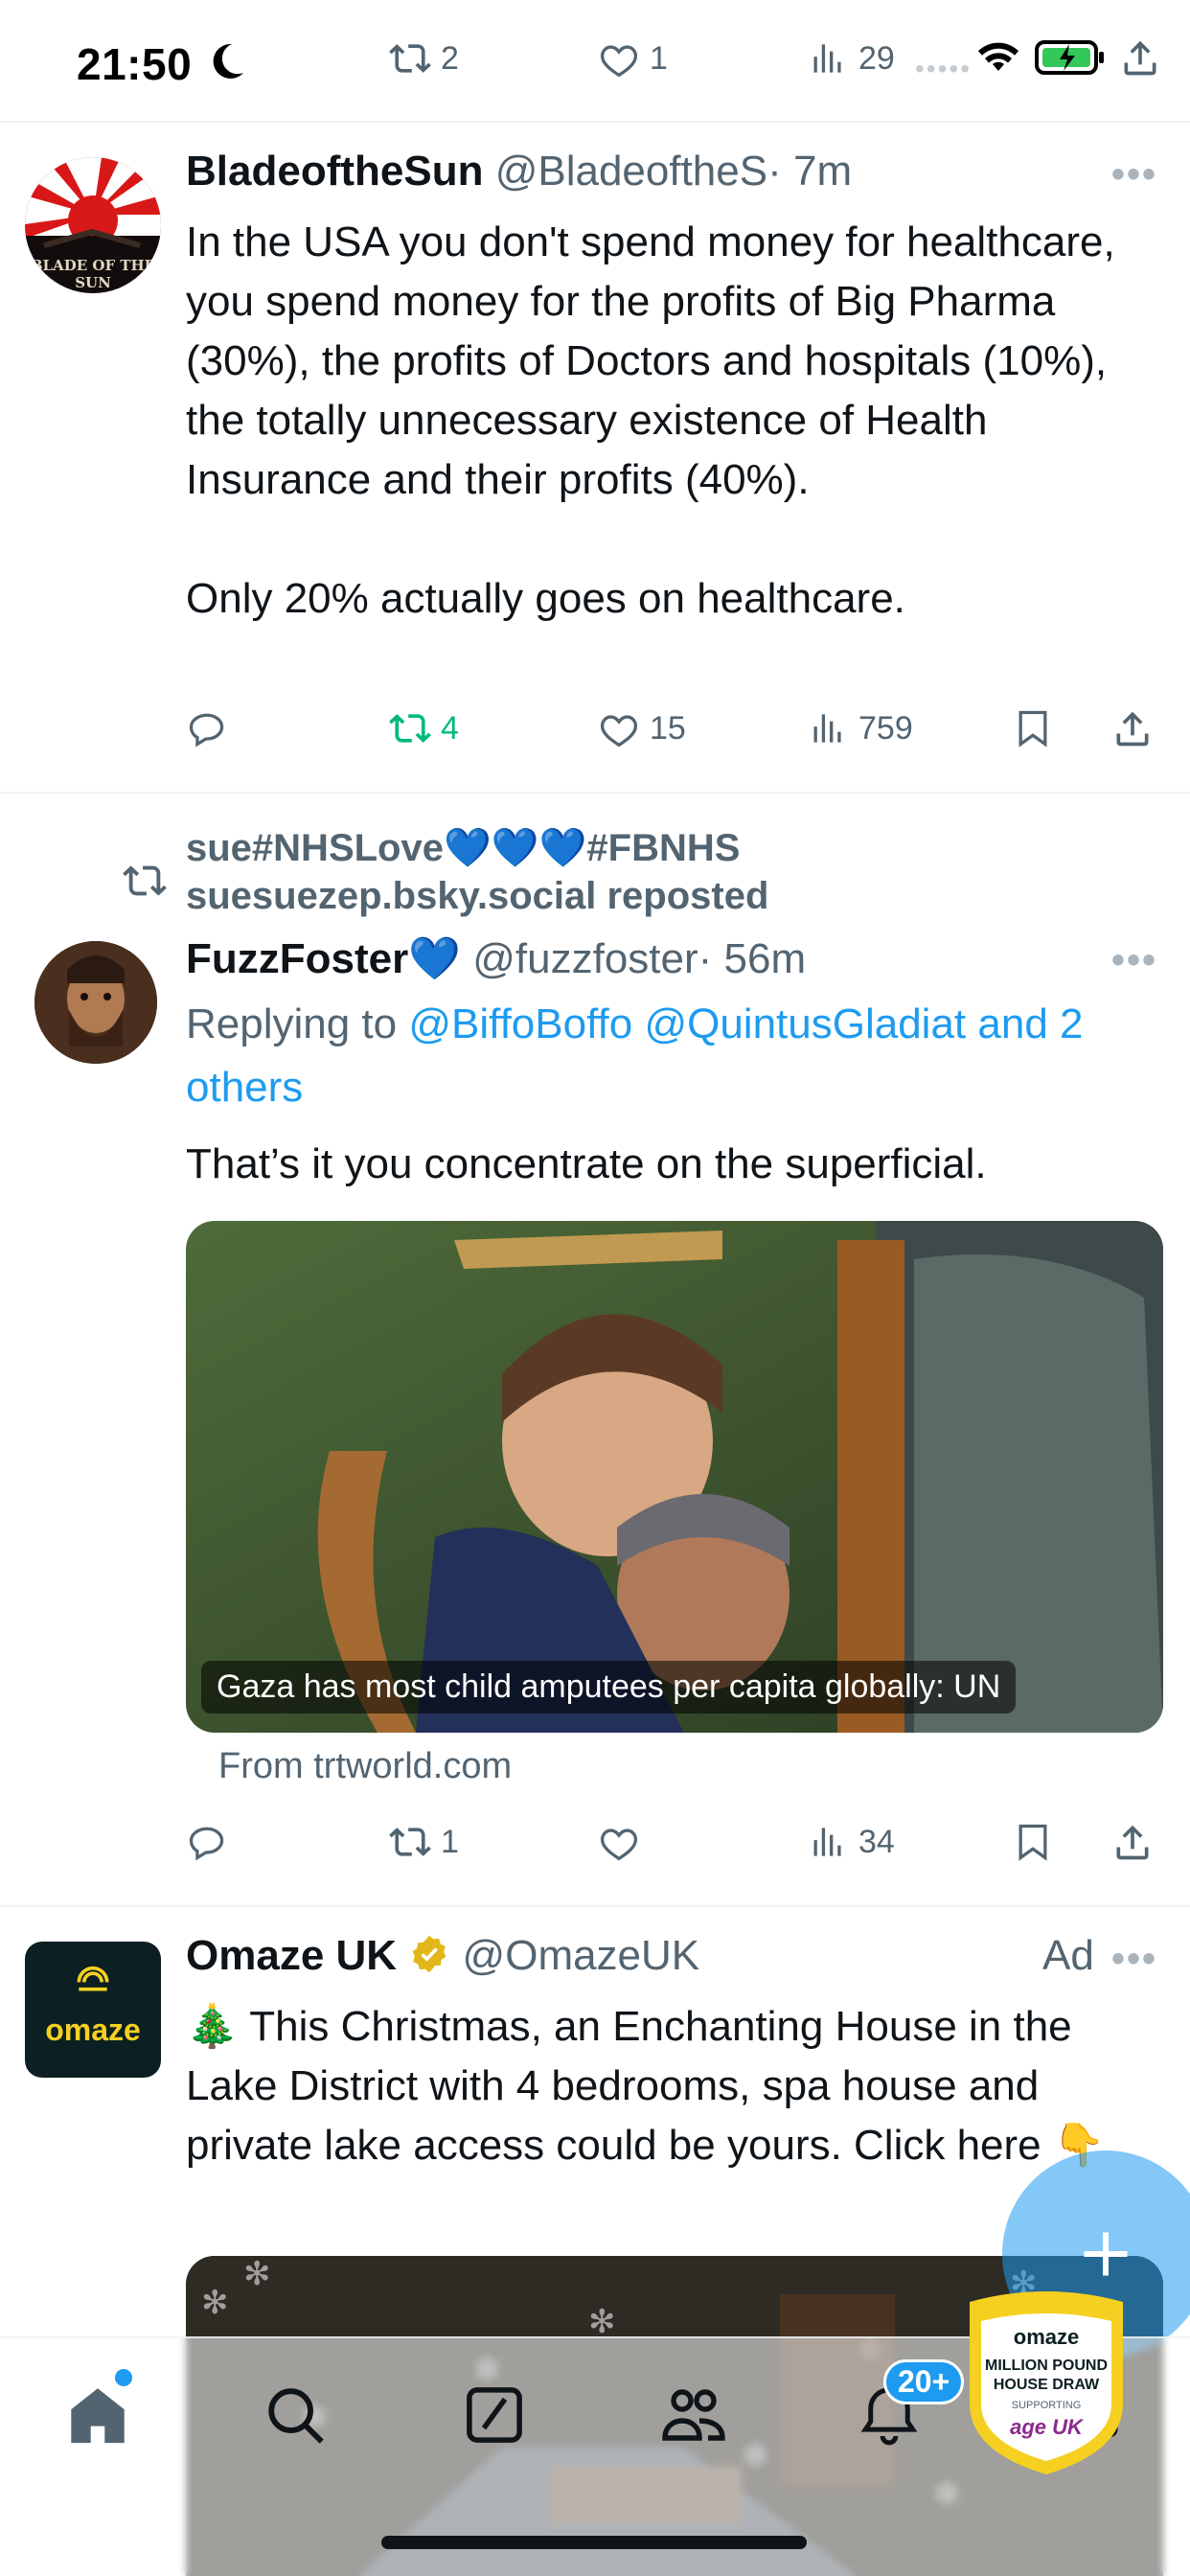 This screenshot has height=2576, width=1190. Describe the element at coordinates (93, 2010) in the screenshot. I see `avatar: omaze` at that location.